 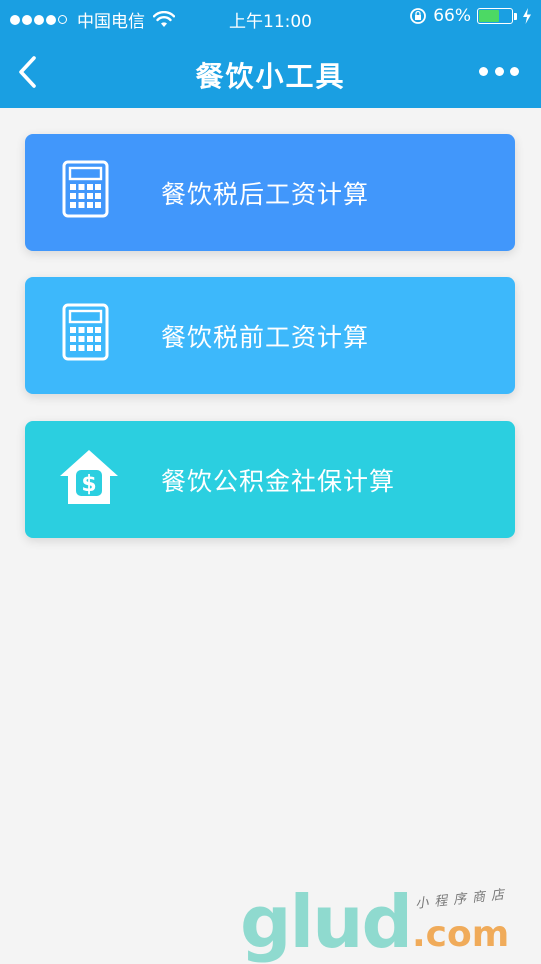 I want to click on battery-percent: 66%, so click(x=452, y=16).